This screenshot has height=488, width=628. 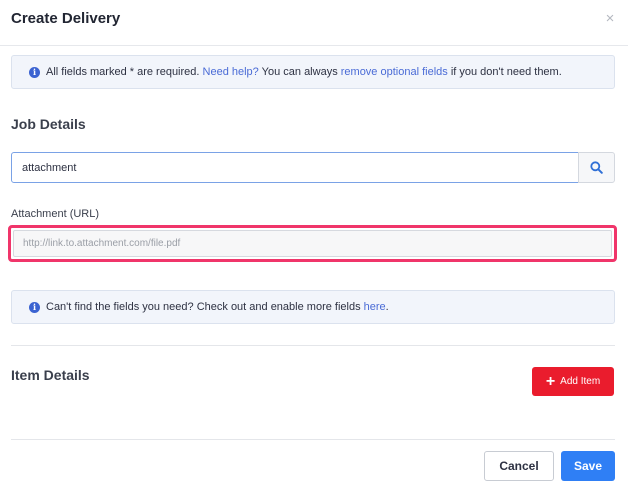 I want to click on close-icon: ×, so click(x=610, y=18).